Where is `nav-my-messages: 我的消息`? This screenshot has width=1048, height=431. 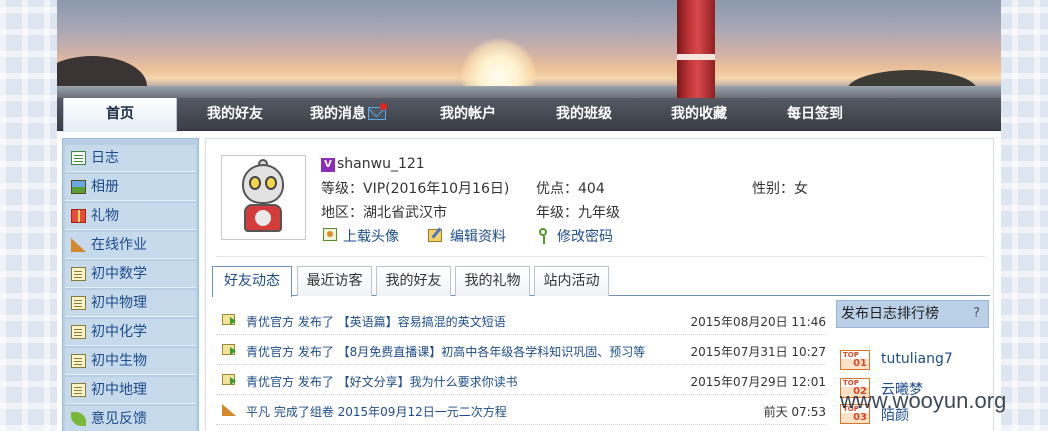
nav-my-messages: 我的消息 is located at coordinates (352, 114).